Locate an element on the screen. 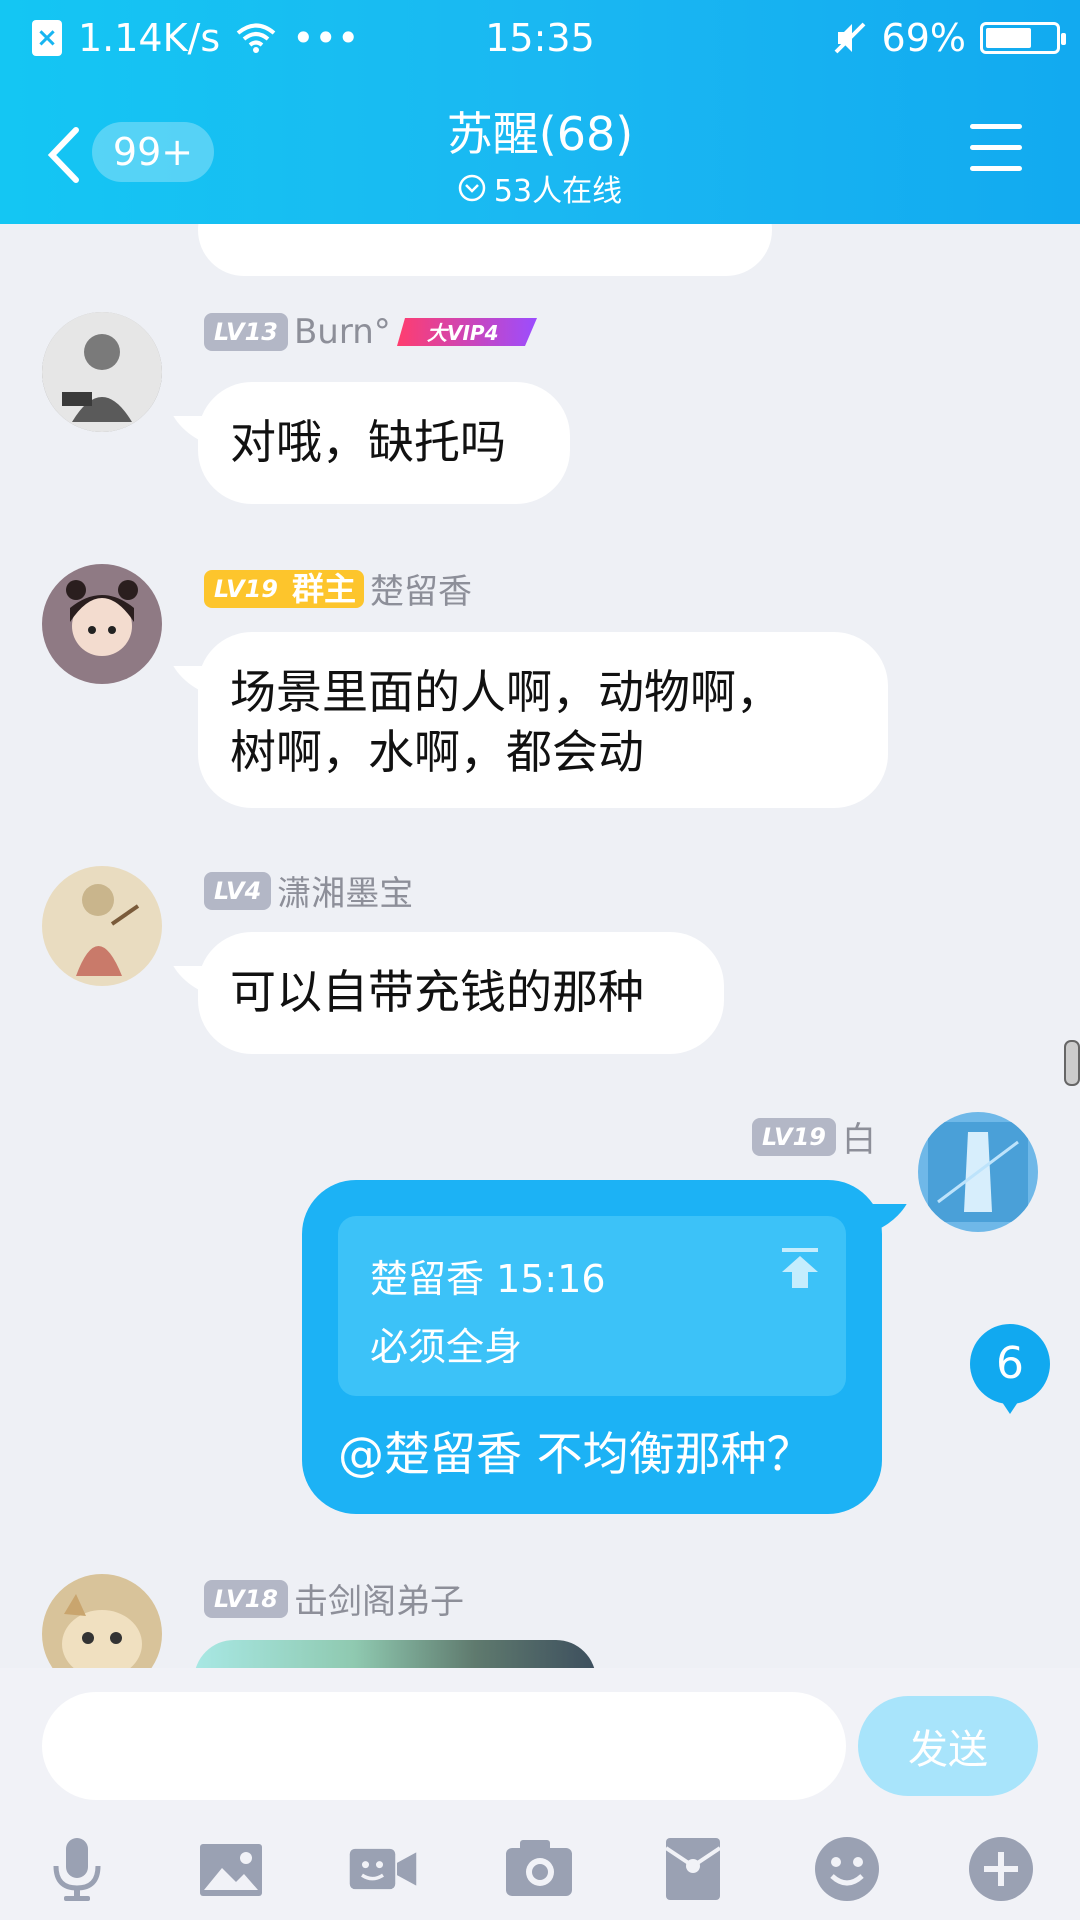 This screenshot has height=1920, width=1080. microphone-icon is located at coordinates (77, 1869).